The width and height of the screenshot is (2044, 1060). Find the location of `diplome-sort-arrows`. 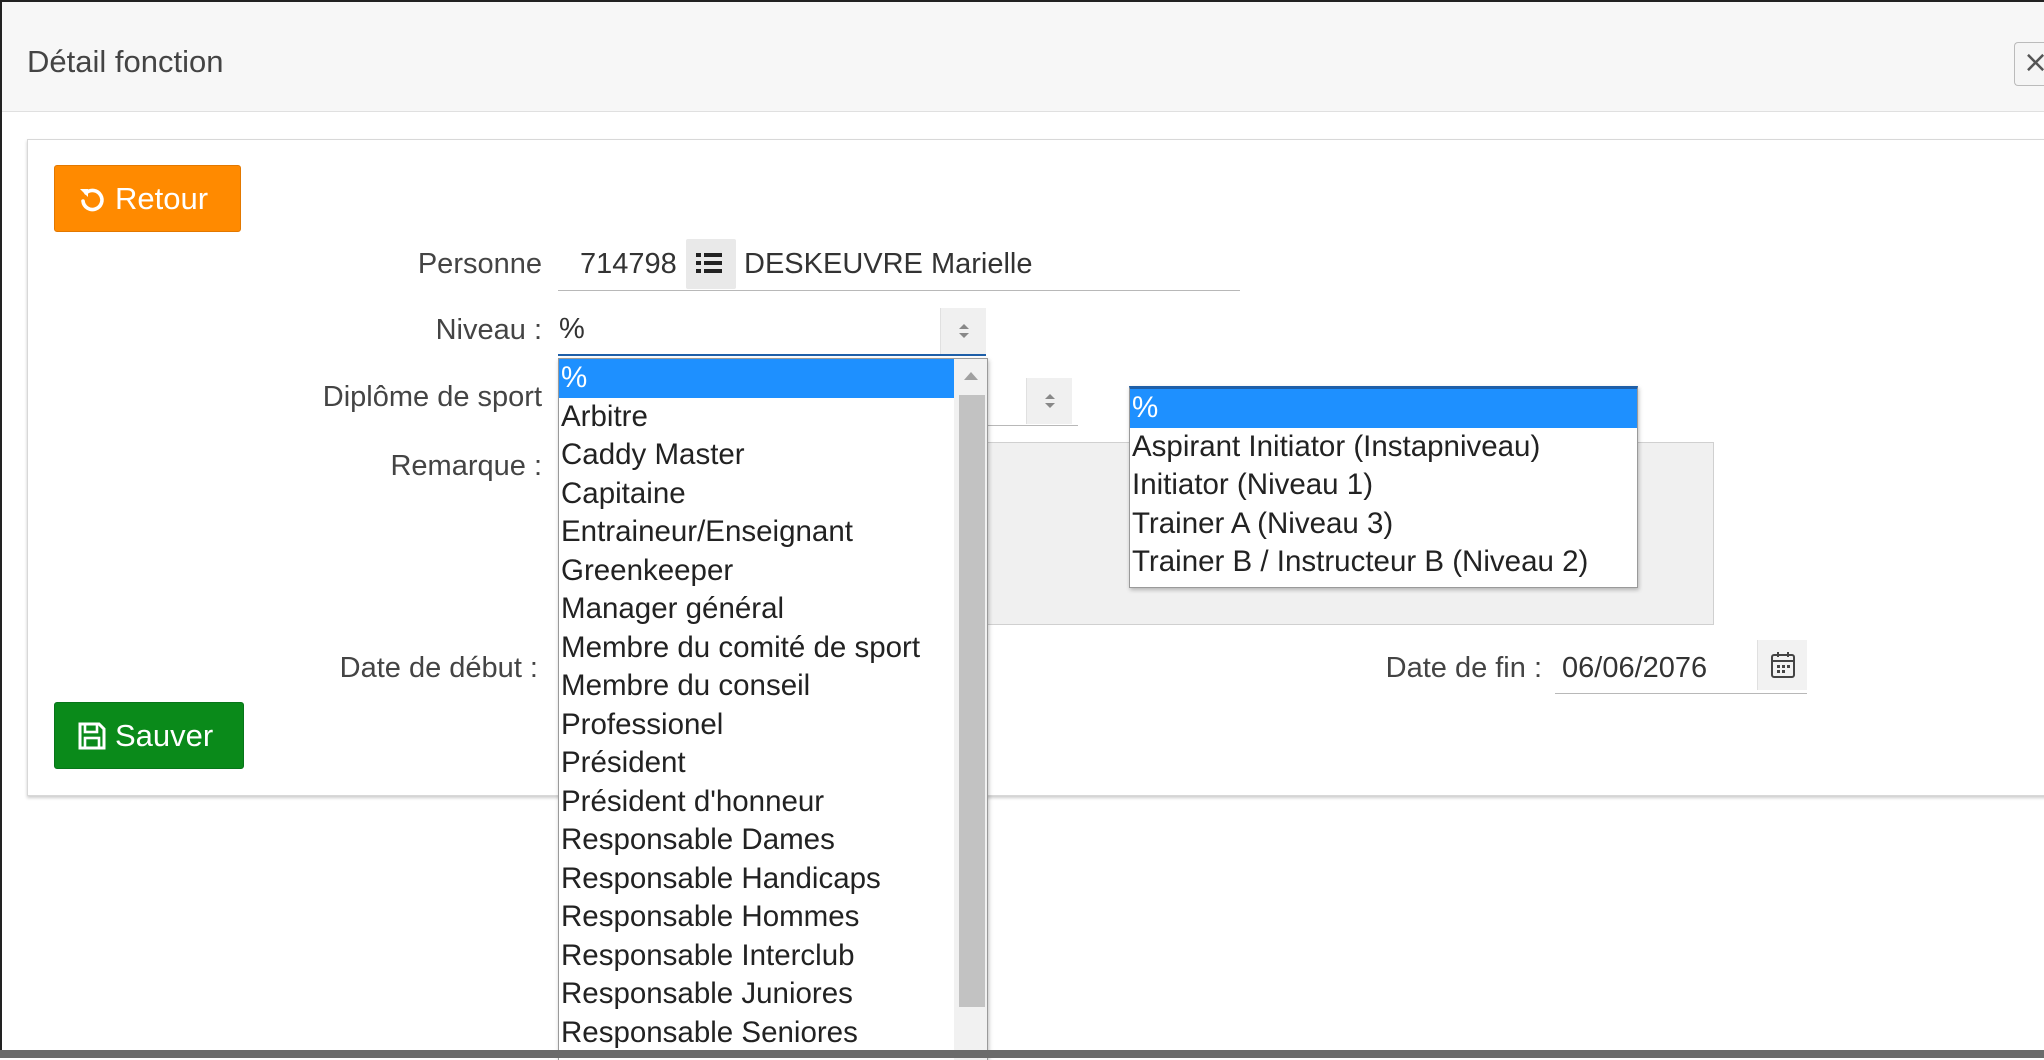

diplome-sort-arrows is located at coordinates (1049, 401).